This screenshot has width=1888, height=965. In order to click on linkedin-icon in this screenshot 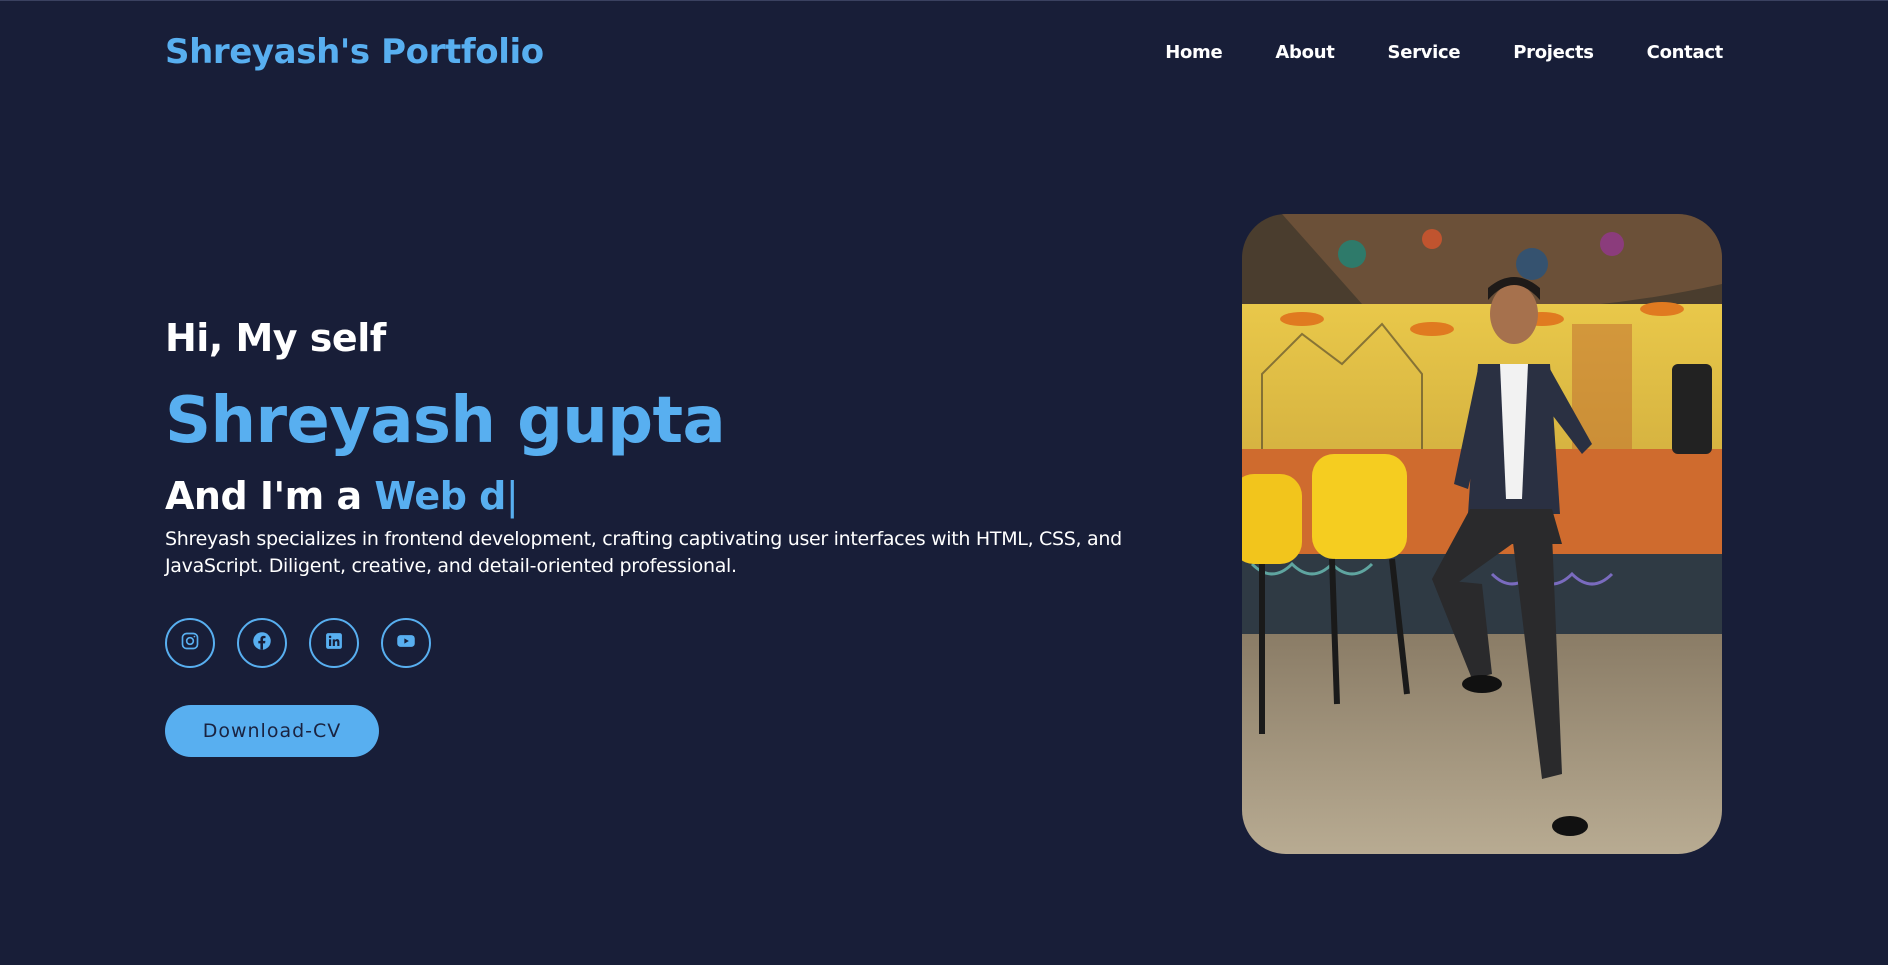, I will do `click(334, 643)`.